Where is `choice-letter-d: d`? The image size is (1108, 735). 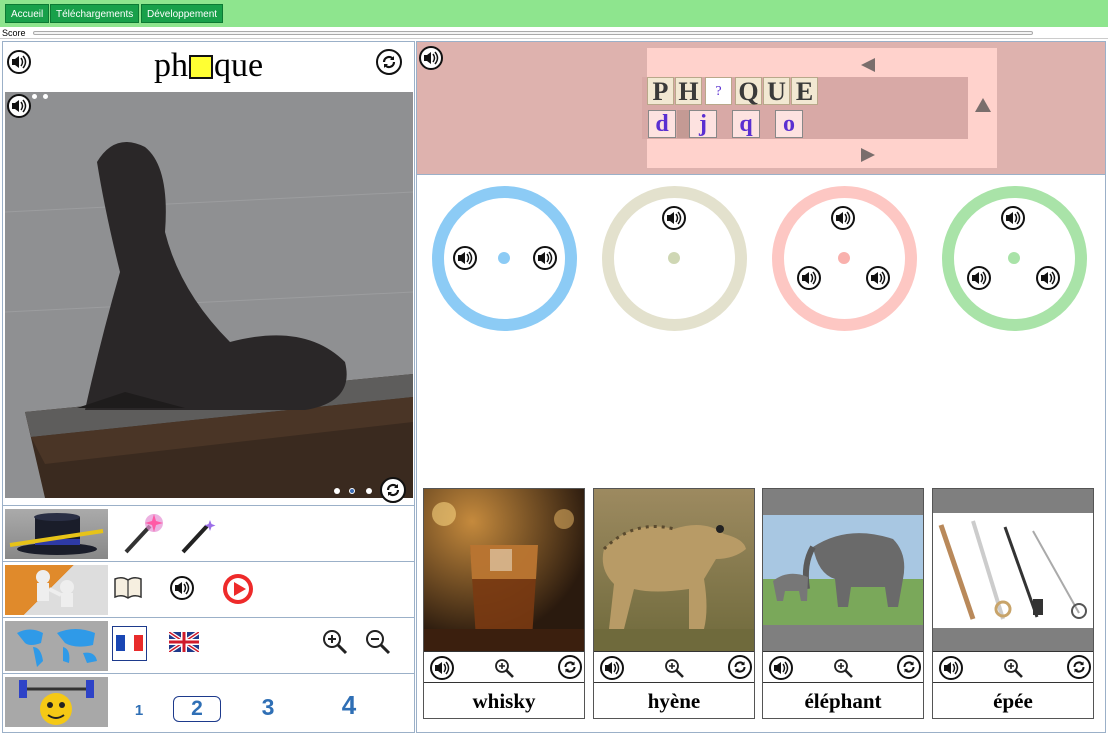 choice-letter-d: d is located at coordinates (662, 124).